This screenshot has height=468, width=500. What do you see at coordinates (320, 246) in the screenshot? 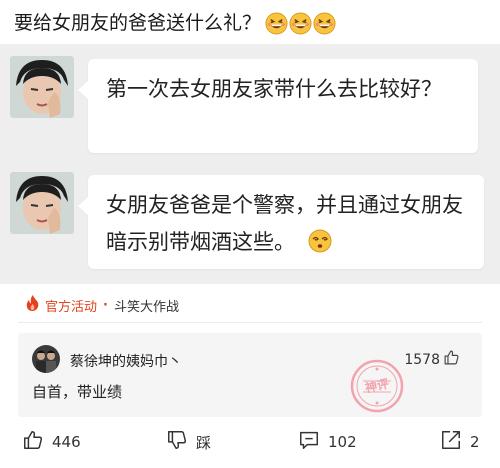
I see `dizzy-face-emoji-icon` at bounding box center [320, 246].